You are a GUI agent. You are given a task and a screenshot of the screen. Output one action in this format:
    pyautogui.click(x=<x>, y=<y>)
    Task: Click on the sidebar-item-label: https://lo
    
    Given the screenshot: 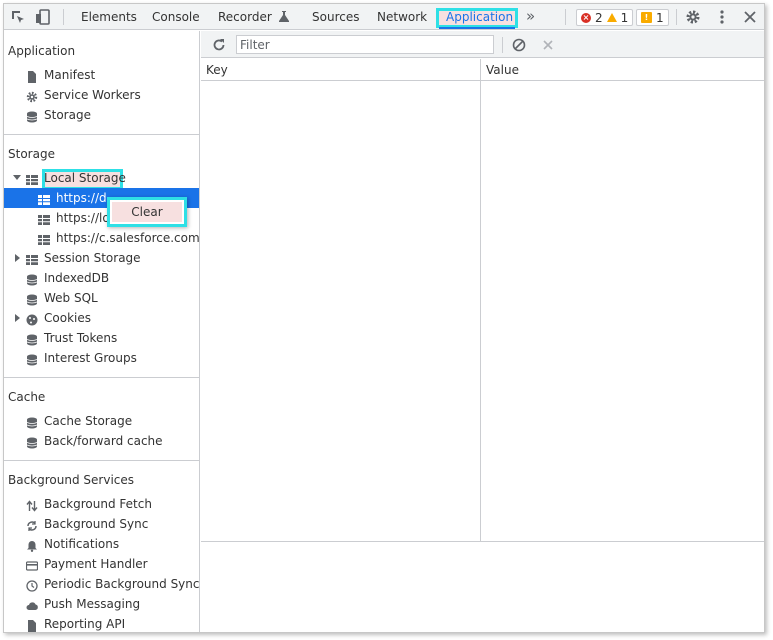 What is the action you would take?
    pyautogui.click(x=83, y=218)
    